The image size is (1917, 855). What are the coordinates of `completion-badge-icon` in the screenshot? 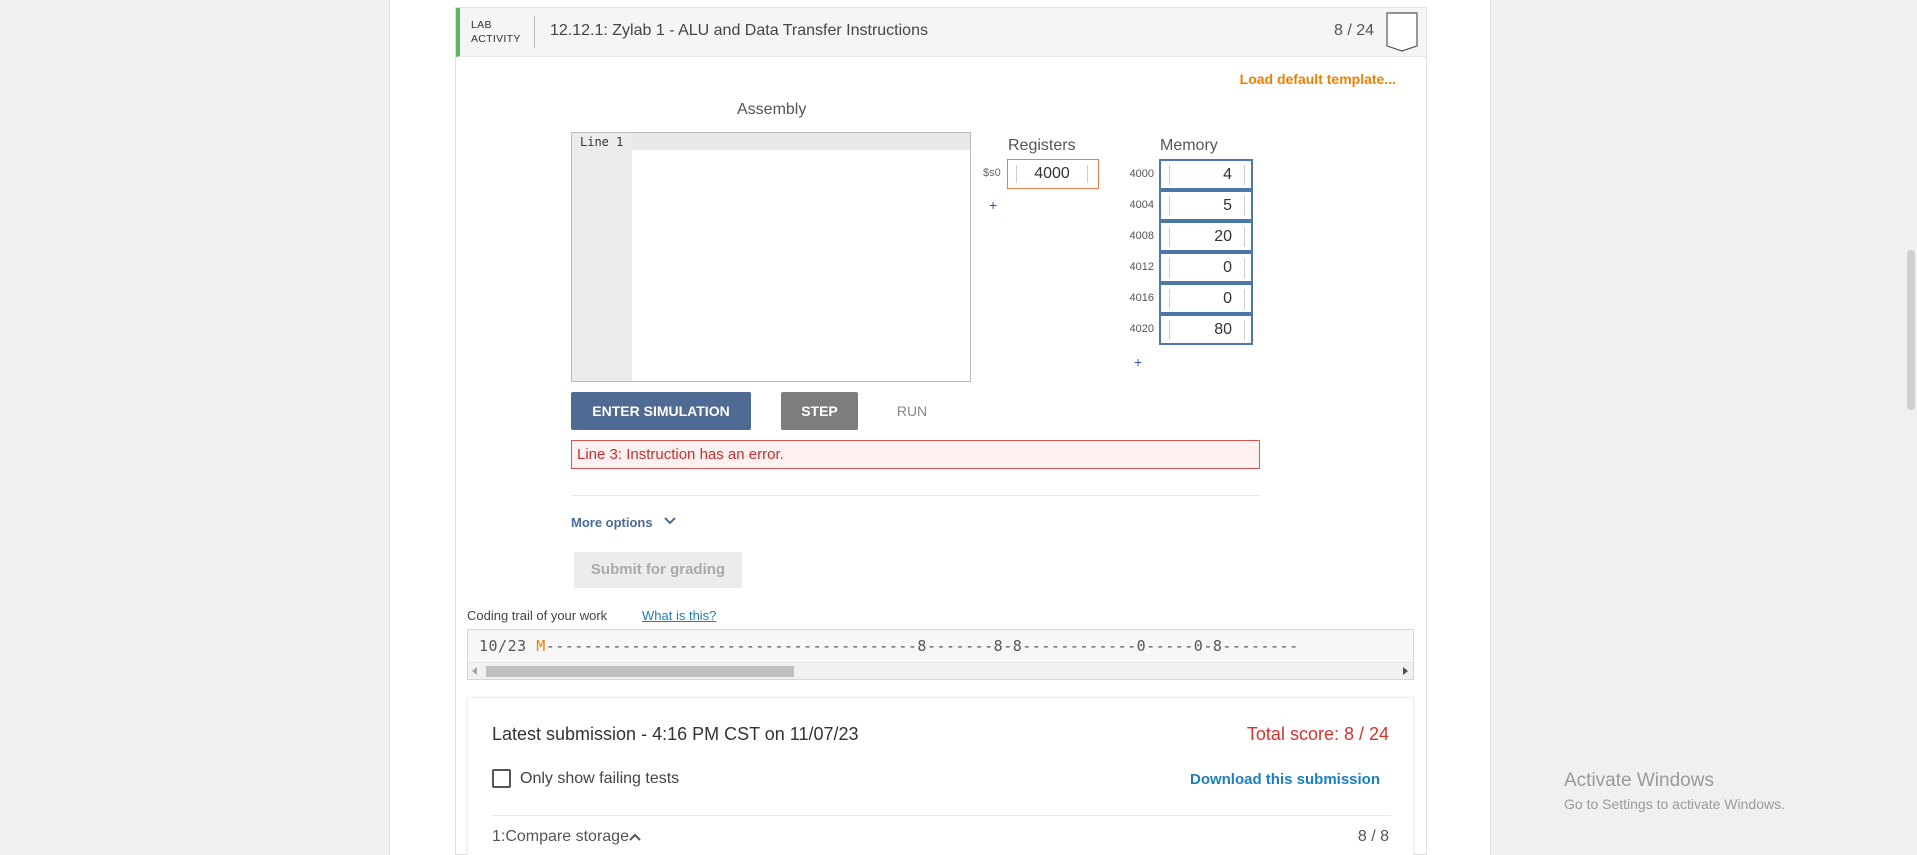 It's located at (1402, 32).